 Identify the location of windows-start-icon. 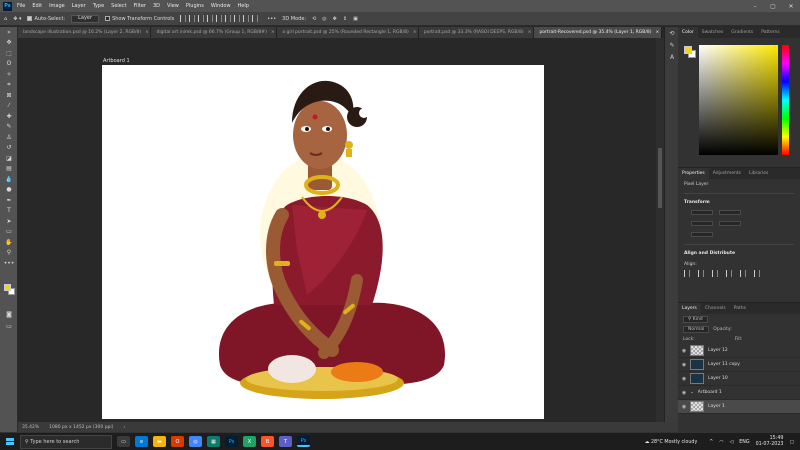
(10, 441).